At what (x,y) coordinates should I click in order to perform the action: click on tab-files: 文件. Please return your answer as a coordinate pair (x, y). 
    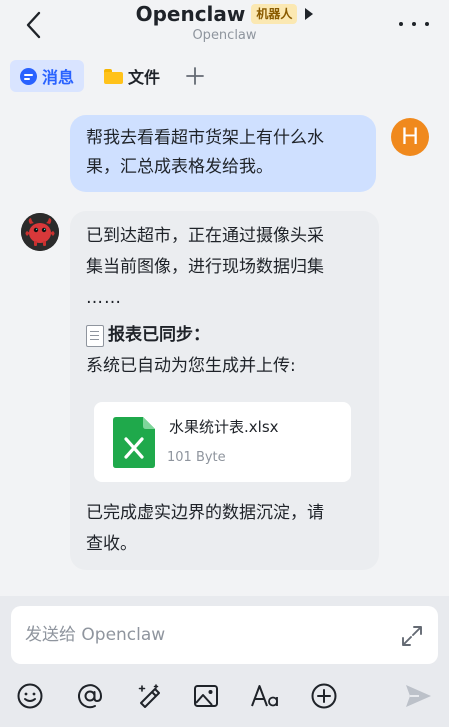
    Looking at the image, I should click on (132, 76).